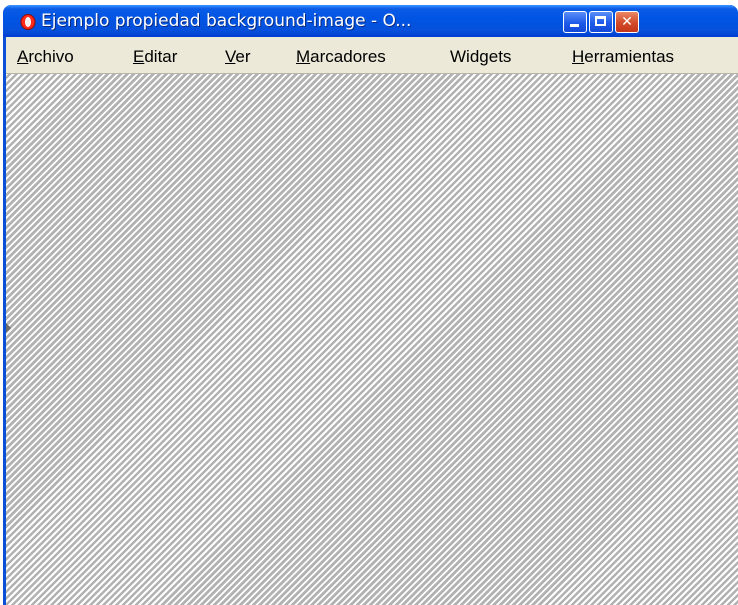 The image size is (738, 605). What do you see at coordinates (623, 57) in the screenshot?
I see `menu-herramientas: Herramientas` at bounding box center [623, 57].